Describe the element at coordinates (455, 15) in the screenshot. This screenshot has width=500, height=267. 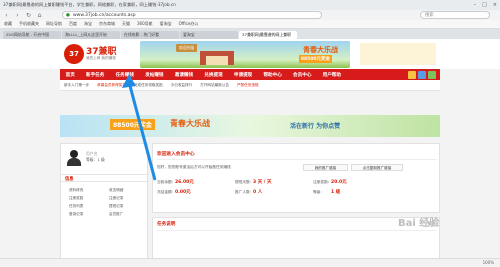
I see `search-input: 搜索` at that location.